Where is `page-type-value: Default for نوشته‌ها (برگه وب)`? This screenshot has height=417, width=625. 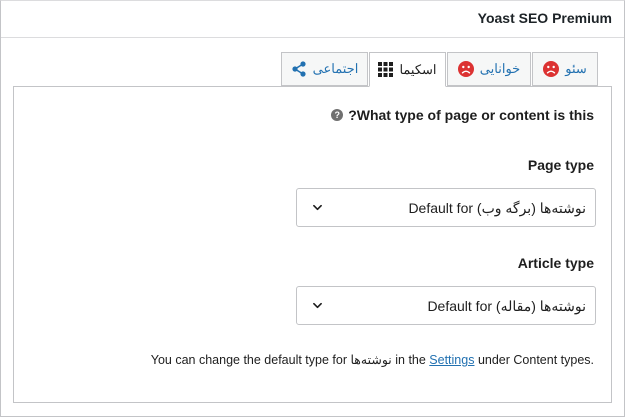
page-type-value: Default for نوشته‌ها (برگه وب) is located at coordinates (497, 208).